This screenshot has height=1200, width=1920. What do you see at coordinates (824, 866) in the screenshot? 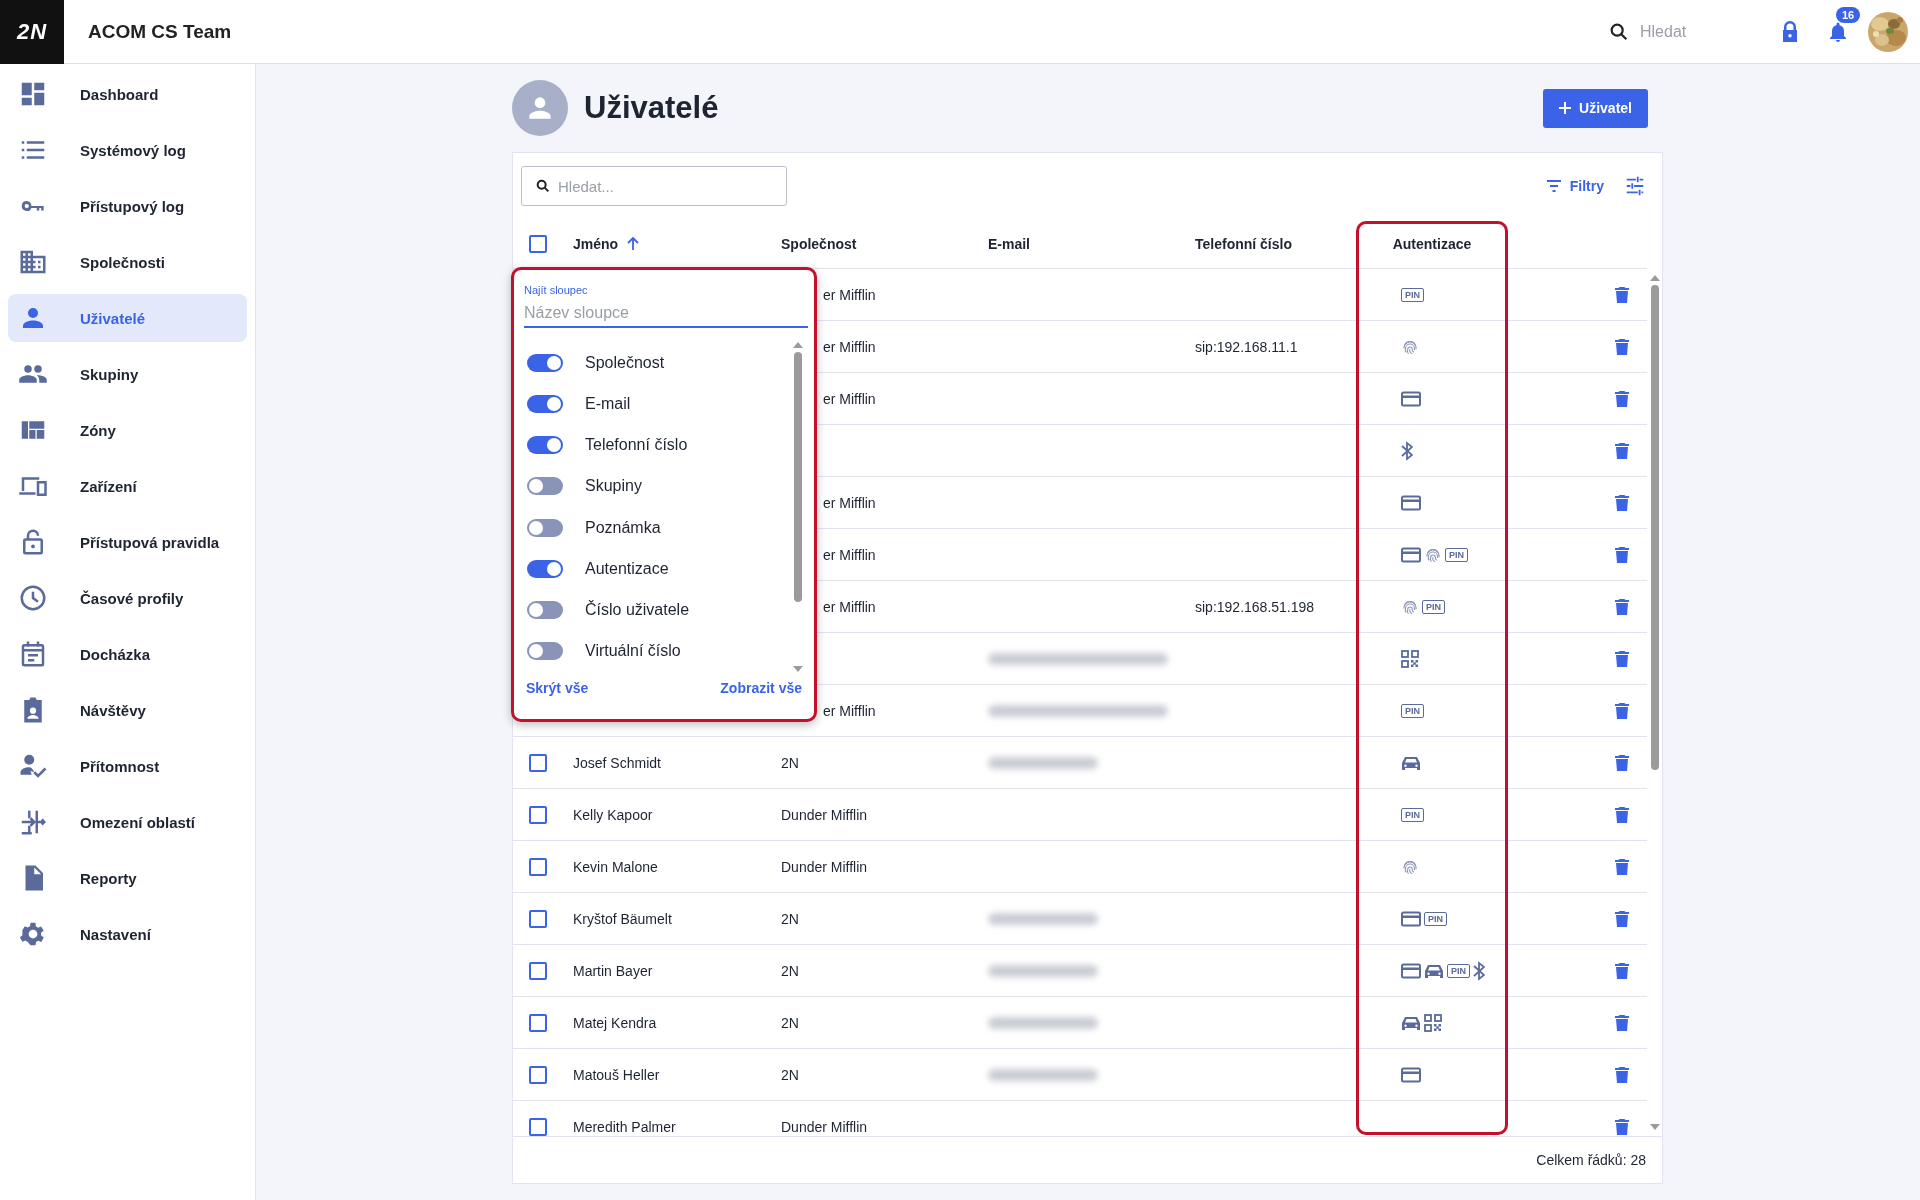
I see `company-name: Dunder Mifflin` at bounding box center [824, 866].